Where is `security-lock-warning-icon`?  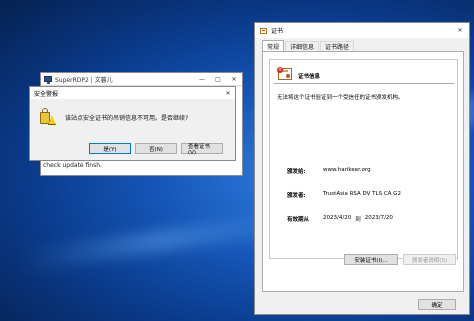
security-lock-warning-icon is located at coordinates (47, 117).